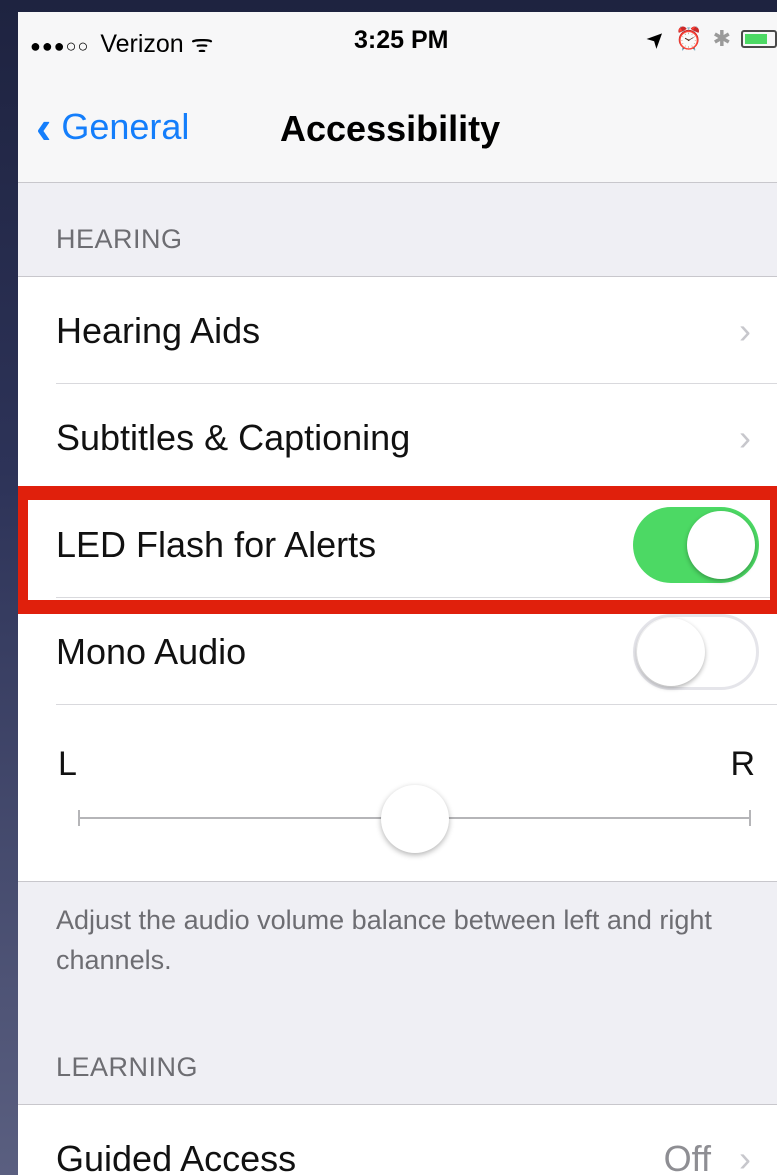 Image resolution: width=777 pixels, height=1175 pixels. I want to click on mono-audio-toggle, so click(696, 651).